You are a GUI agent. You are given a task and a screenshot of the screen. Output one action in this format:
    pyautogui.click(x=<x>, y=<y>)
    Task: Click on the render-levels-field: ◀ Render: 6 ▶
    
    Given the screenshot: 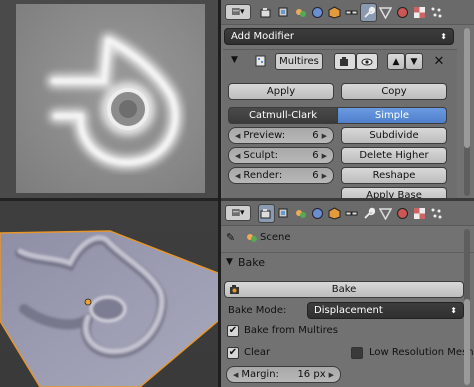 What is the action you would take?
    pyautogui.click(x=281, y=175)
    